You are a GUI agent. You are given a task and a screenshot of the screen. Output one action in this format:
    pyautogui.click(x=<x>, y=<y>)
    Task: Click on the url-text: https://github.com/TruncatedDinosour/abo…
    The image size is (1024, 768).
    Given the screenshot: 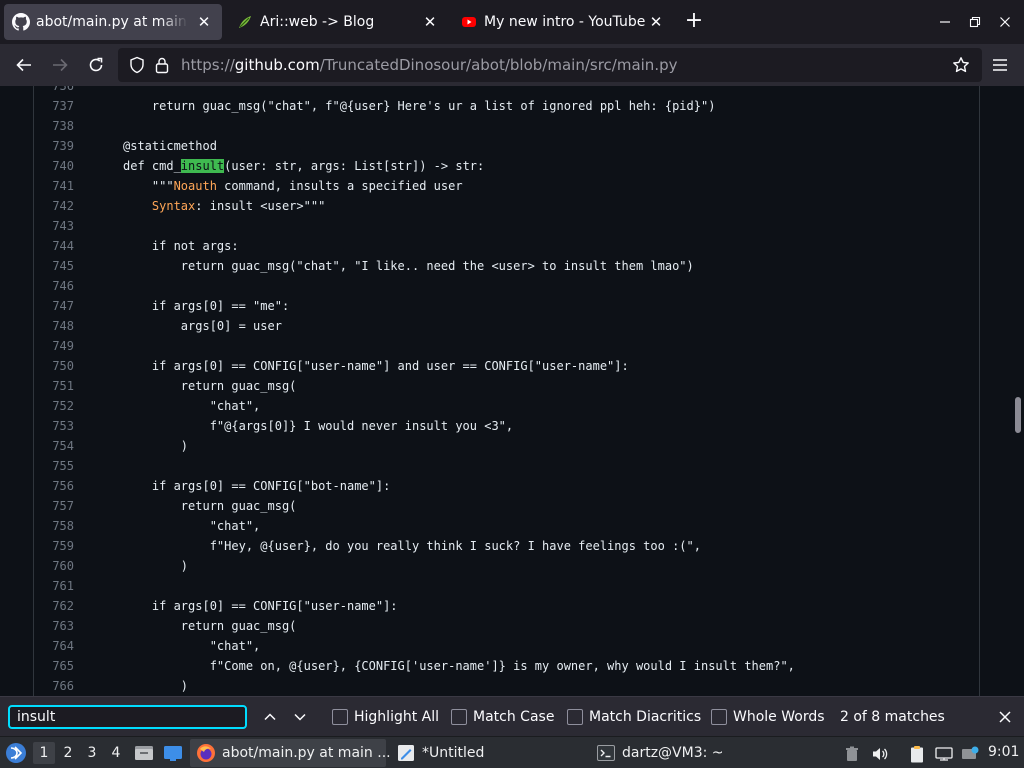 What is the action you would take?
    pyautogui.click(x=429, y=65)
    